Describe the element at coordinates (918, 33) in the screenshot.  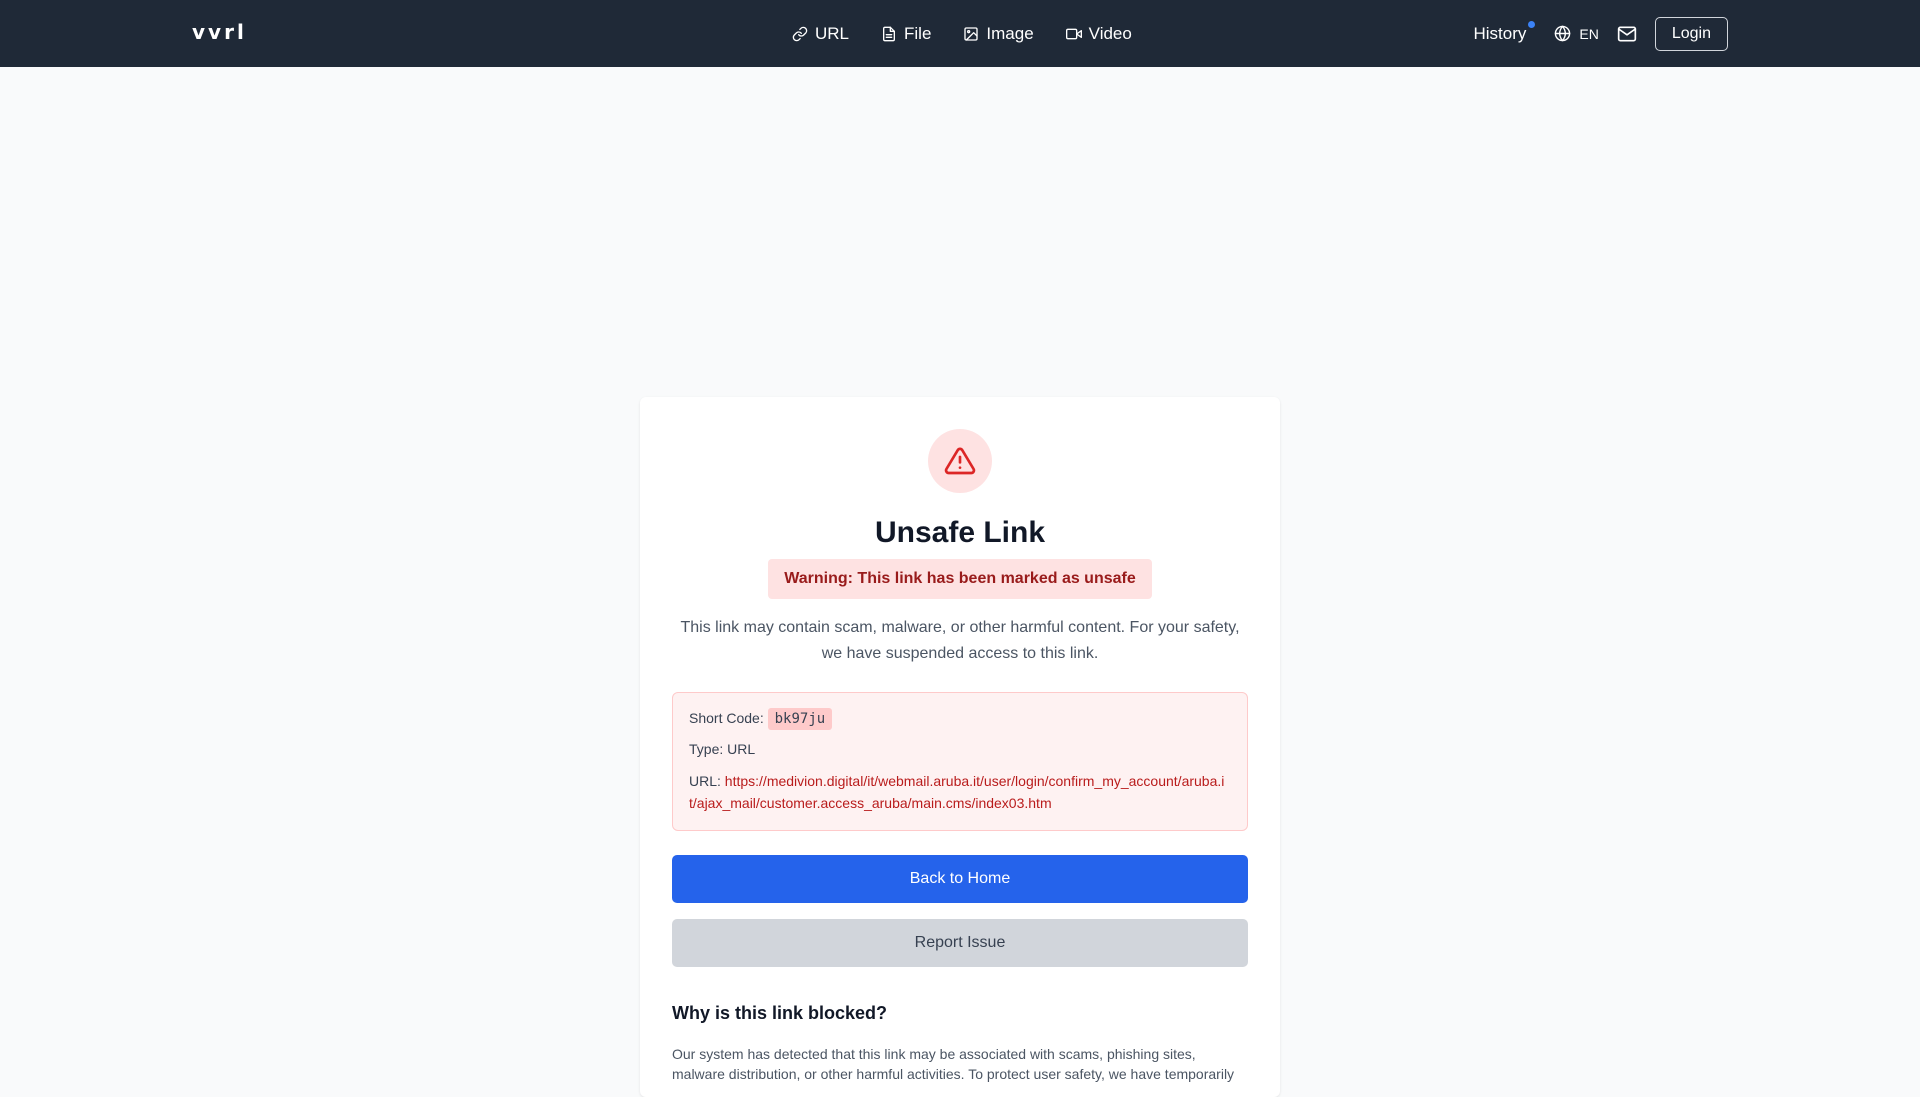
I see `nav-file-label: File` at that location.